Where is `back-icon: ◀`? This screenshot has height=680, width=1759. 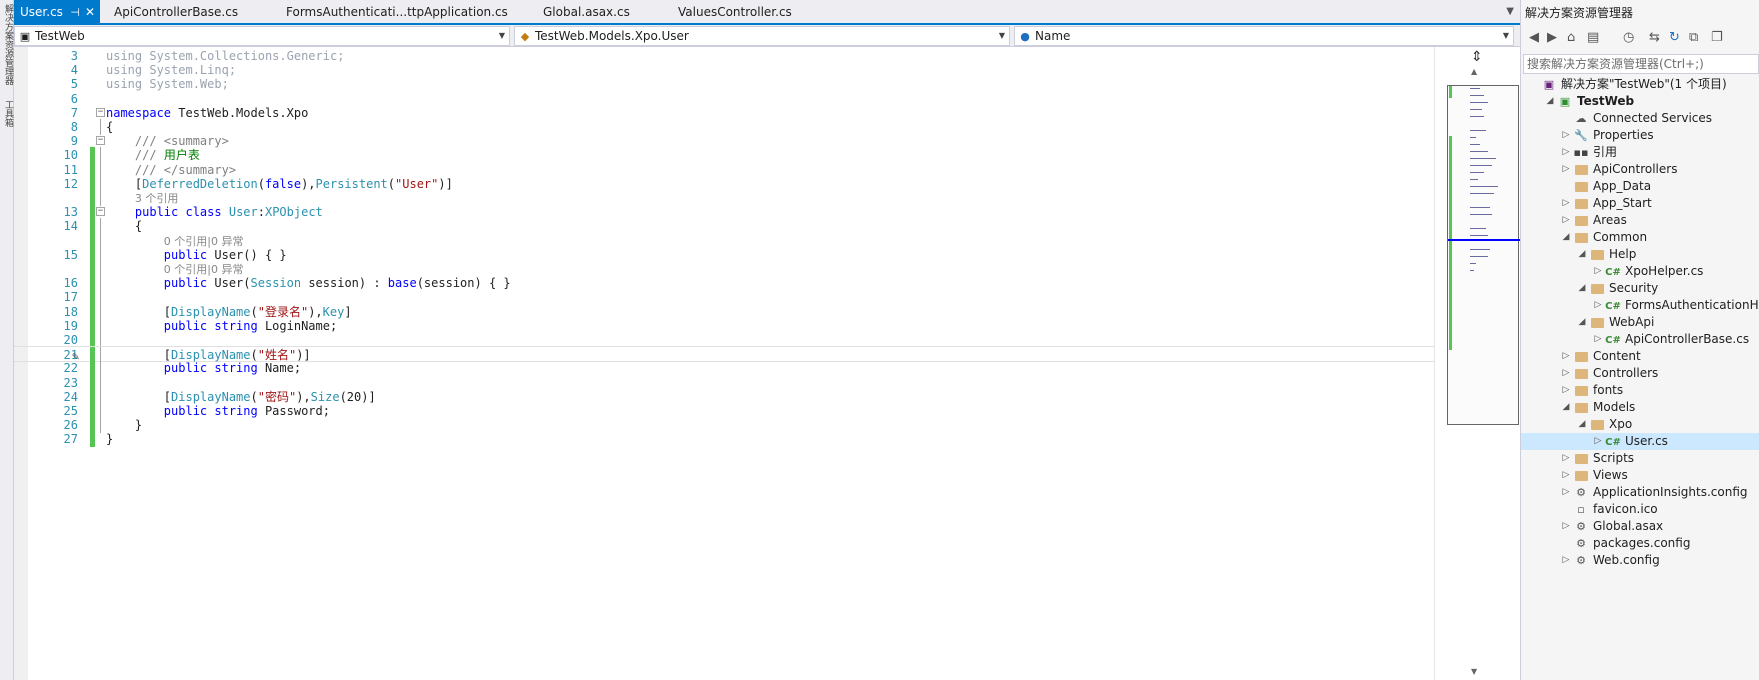
back-icon: ◀ is located at coordinates (1534, 37).